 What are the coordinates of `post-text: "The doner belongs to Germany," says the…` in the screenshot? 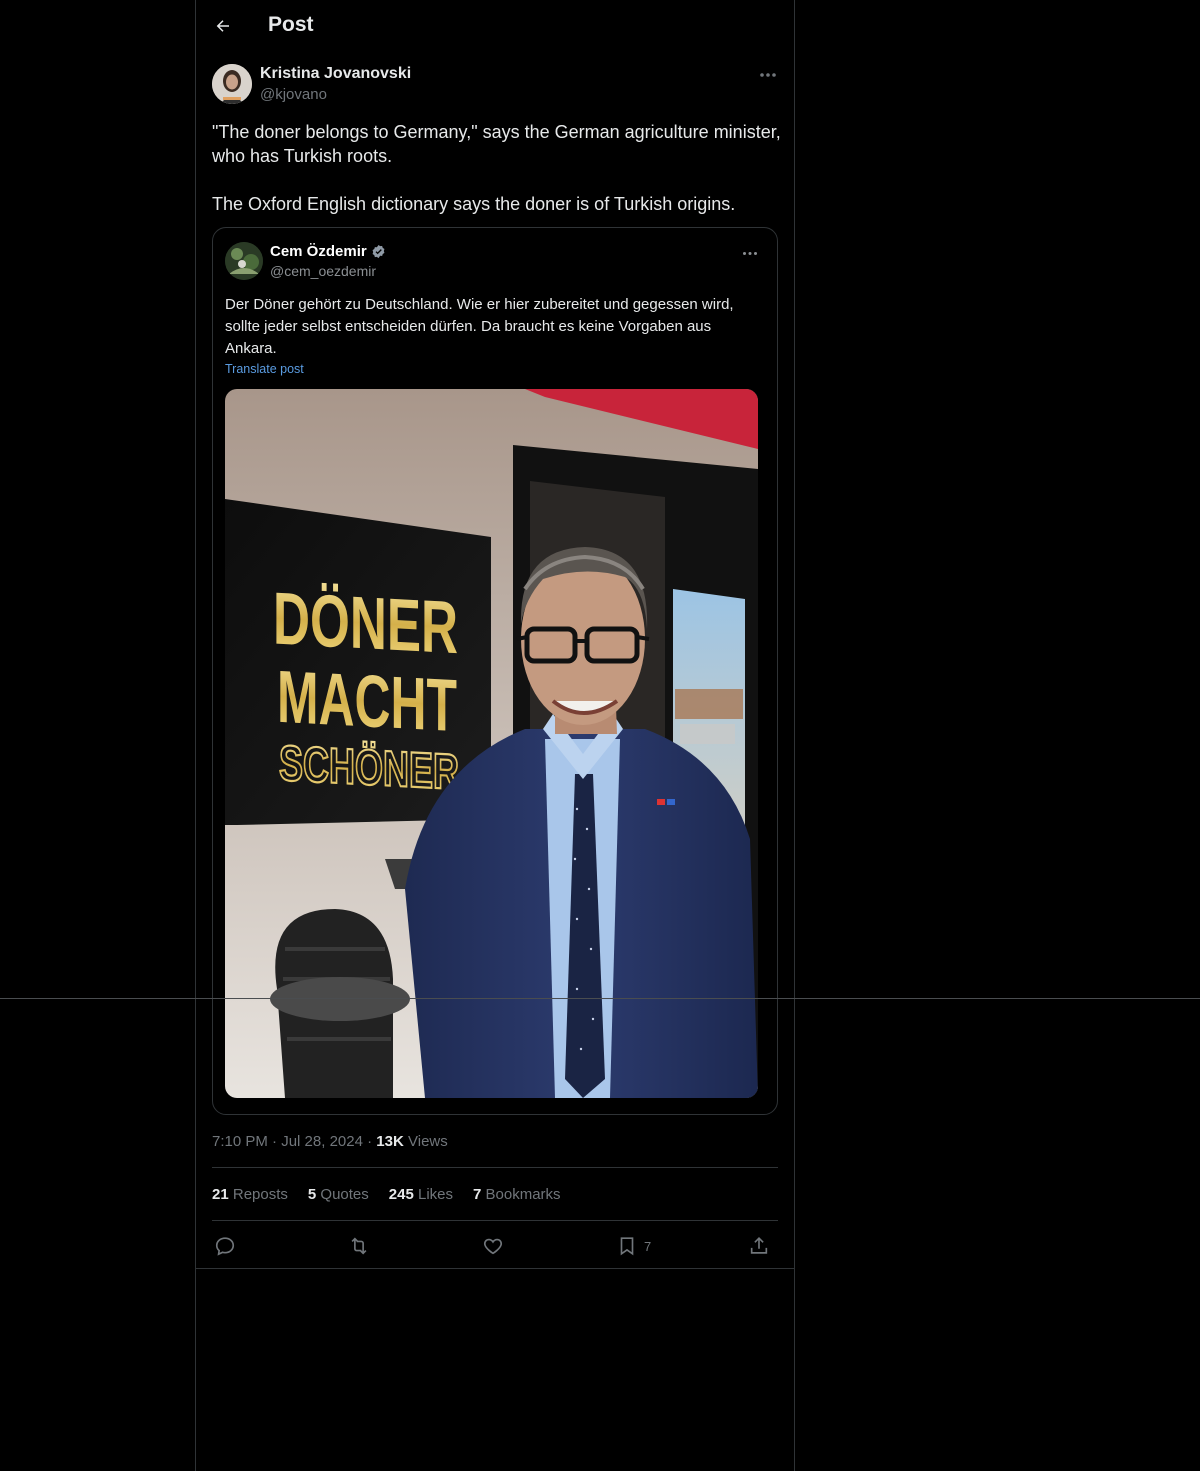 It's located at (497, 168).